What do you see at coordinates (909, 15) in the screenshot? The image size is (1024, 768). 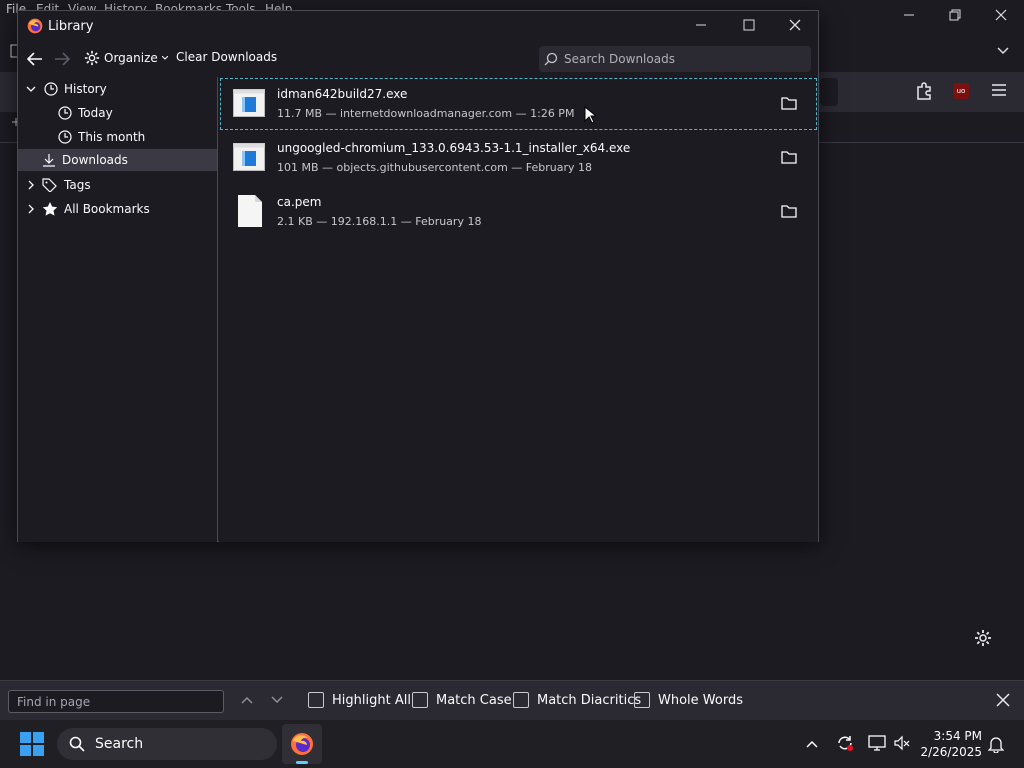 I see `browser-minimize-button` at bounding box center [909, 15].